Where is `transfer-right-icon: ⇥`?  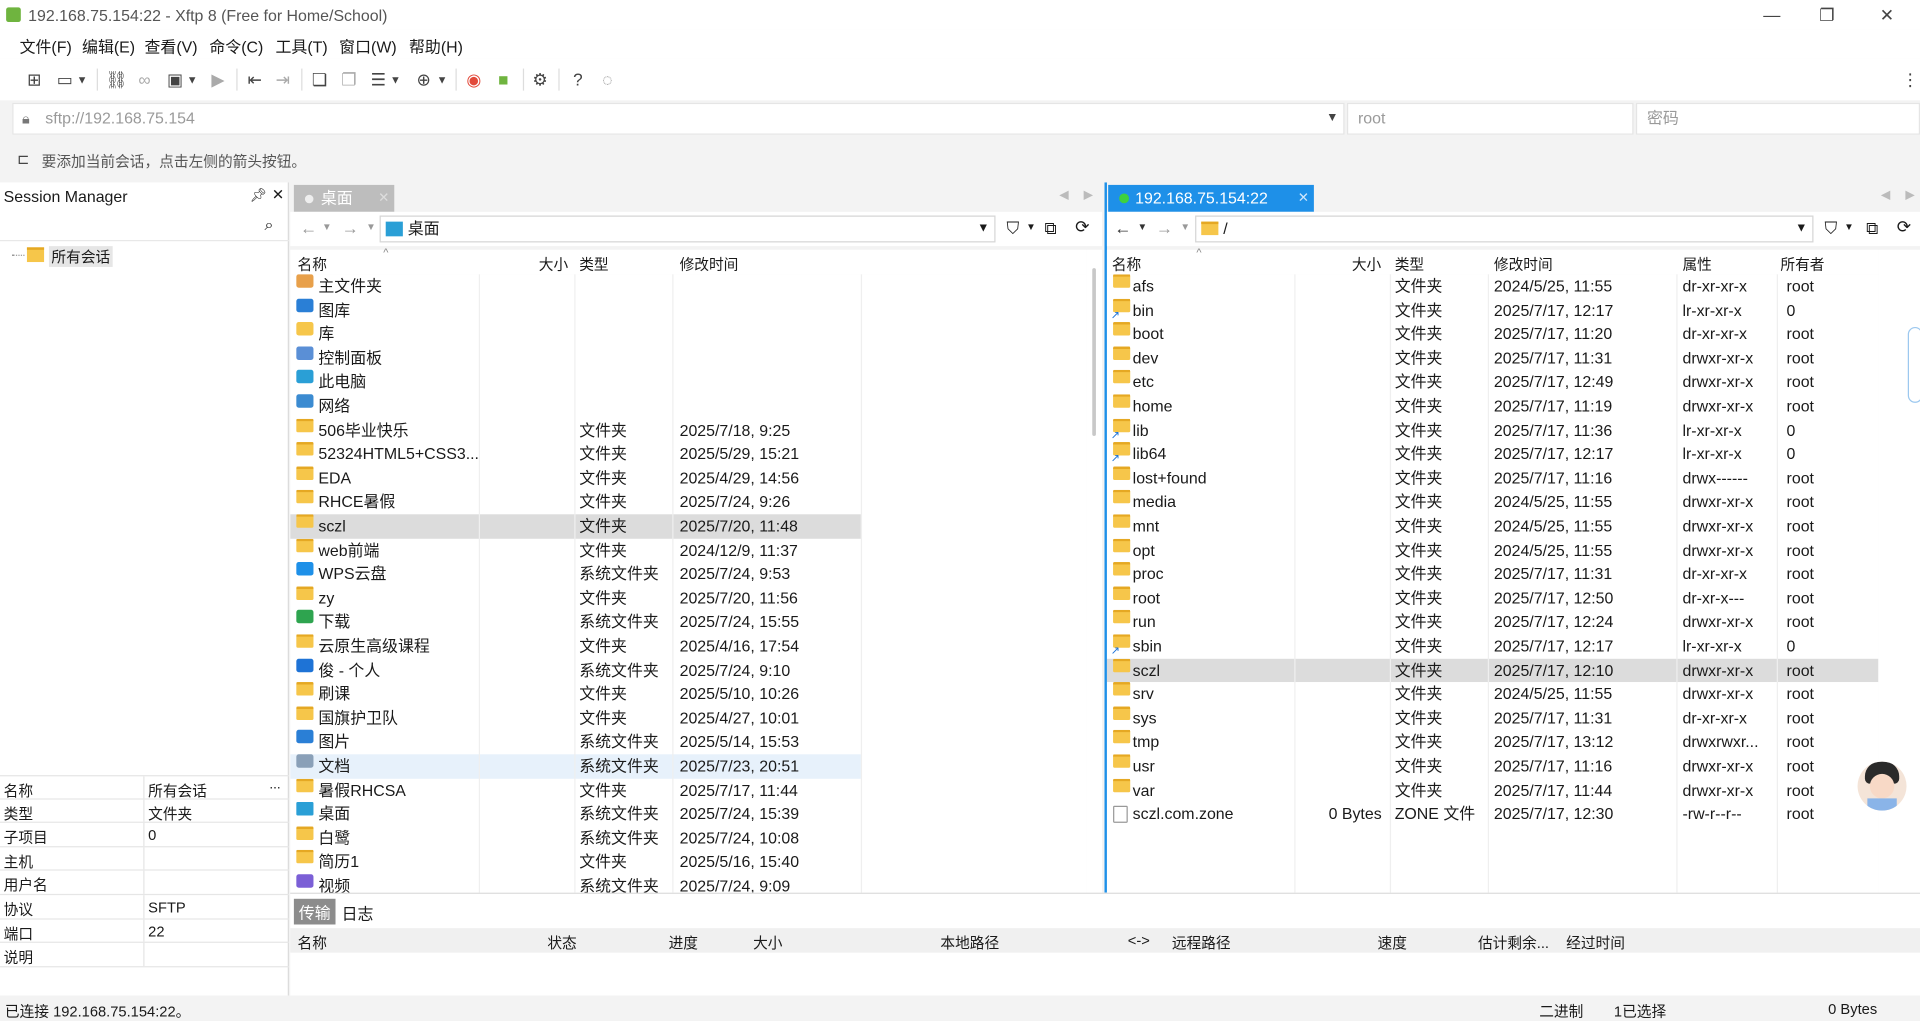
transfer-right-icon: ⇥ is located at coordinates (283, 80).